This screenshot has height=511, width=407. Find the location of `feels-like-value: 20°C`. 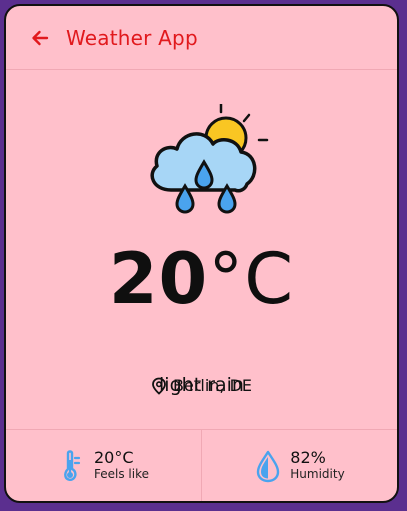

feels-like-value: 20°C is located at coordinates (114, 458).